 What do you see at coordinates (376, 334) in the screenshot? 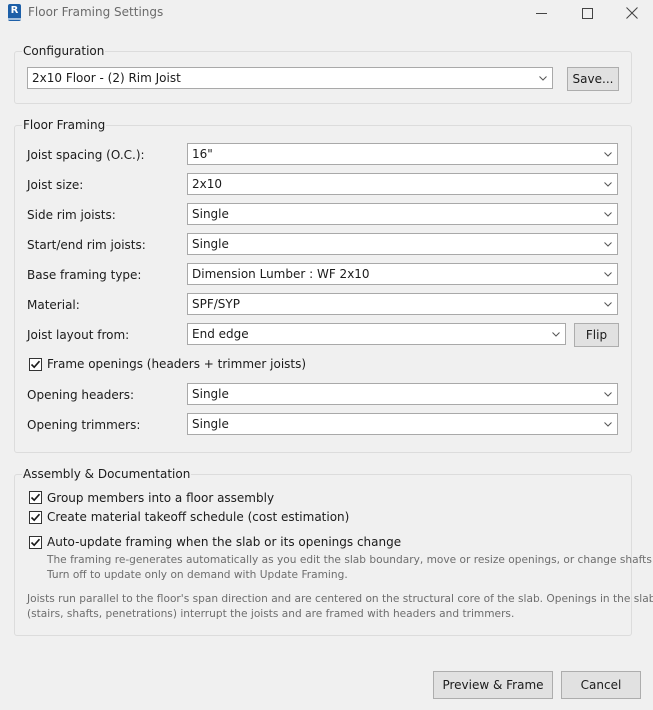
I see `joist-layout-from-dropdown: End edge` at bounding box center [376, 334].